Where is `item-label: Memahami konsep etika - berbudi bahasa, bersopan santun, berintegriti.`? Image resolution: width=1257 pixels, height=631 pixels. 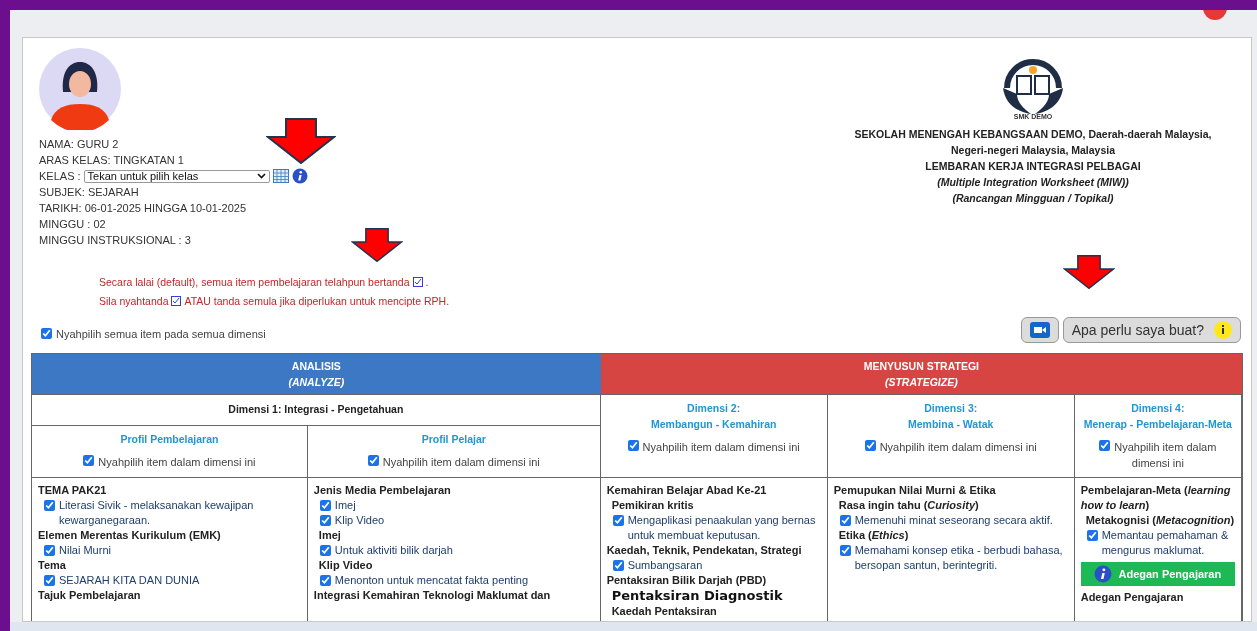 item-label: Memahami konsep etika - berbudi bahasa, bersopan santun, berintegriti. is located at coordinates (959, 558).